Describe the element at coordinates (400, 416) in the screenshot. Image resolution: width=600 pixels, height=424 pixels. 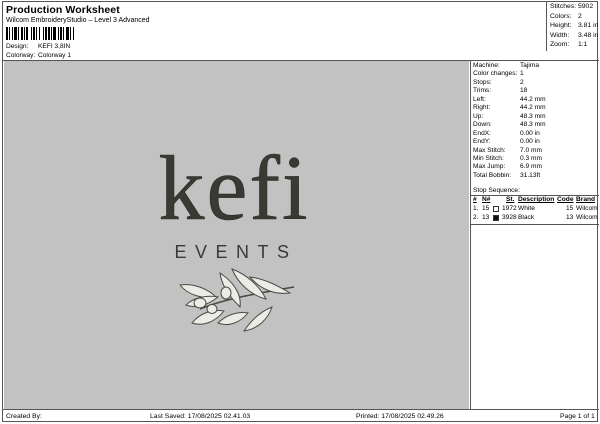
I see `printed-date: Printed: 17/08/2025 02.49.26` at that location.